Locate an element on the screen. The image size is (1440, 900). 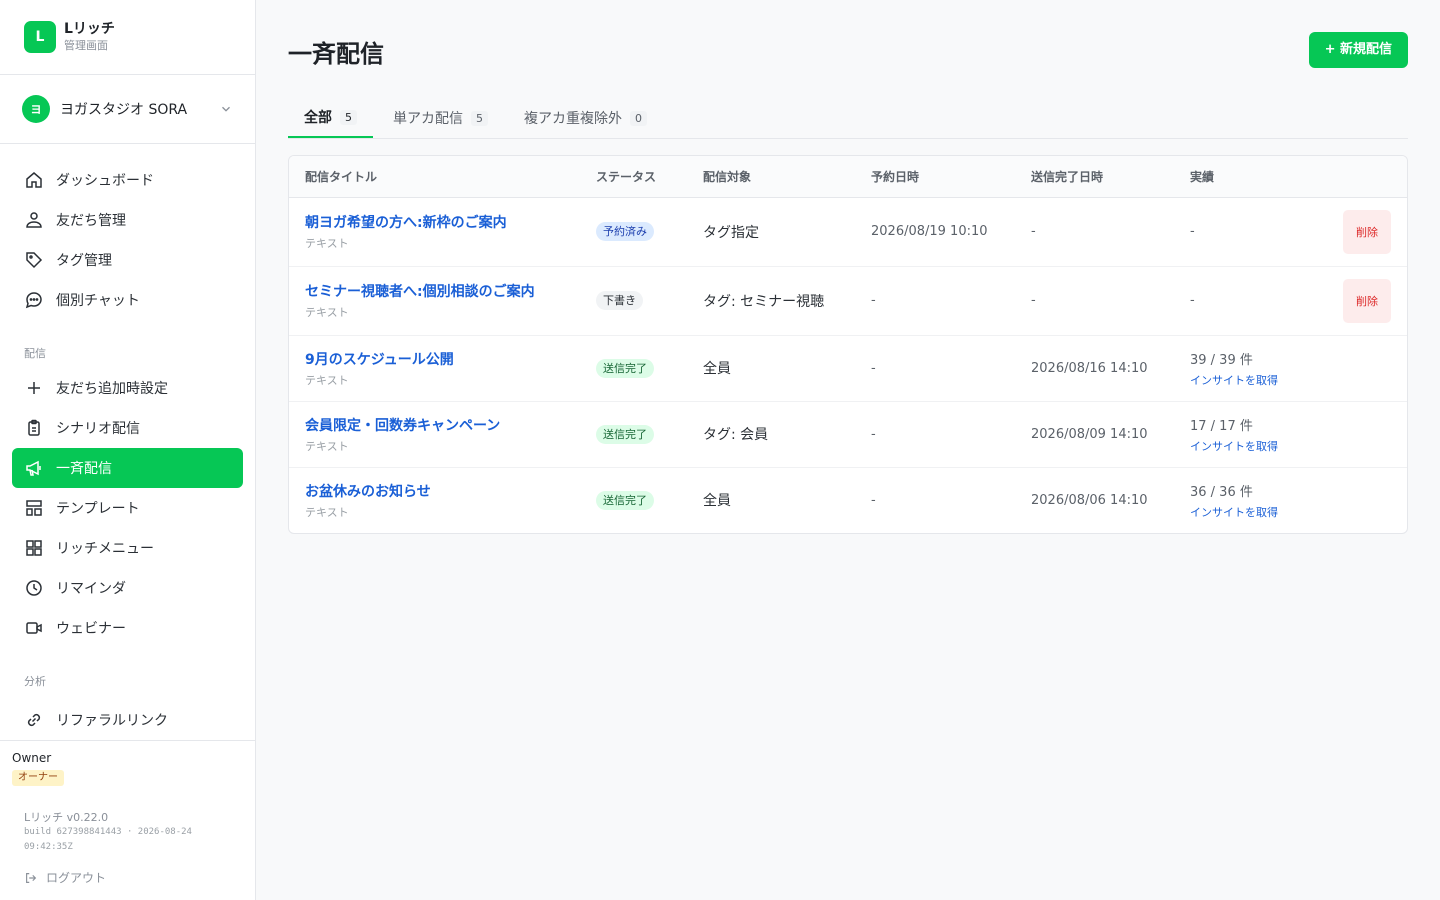
tab-single-account: 単アカ配信 5 is located at coordinates (440, 118).